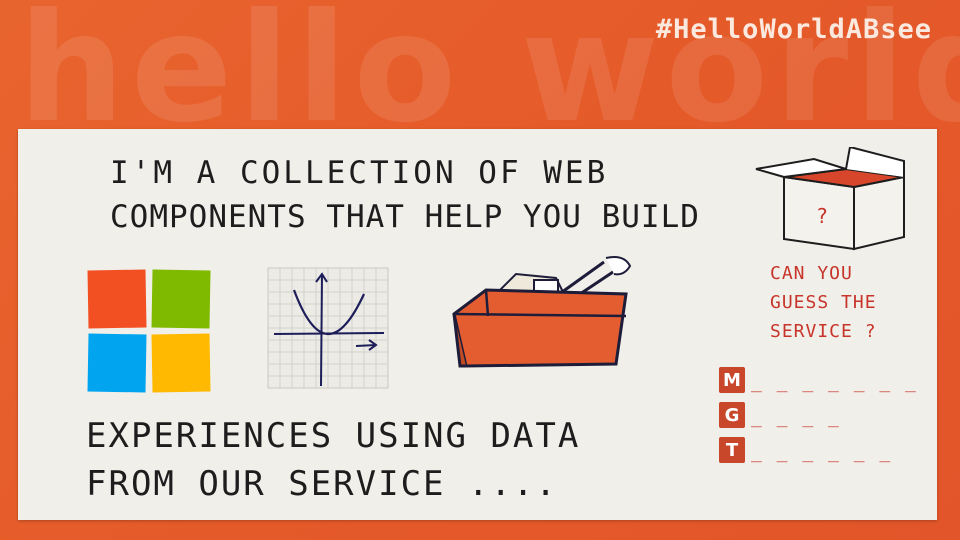 The width and height of the screenshot is (960, 540). What do you see at coordinates (823, 302) in the screenshot?
I see `guess-prompt-line-2: GUESS THE` at bounding box center [823, 302].